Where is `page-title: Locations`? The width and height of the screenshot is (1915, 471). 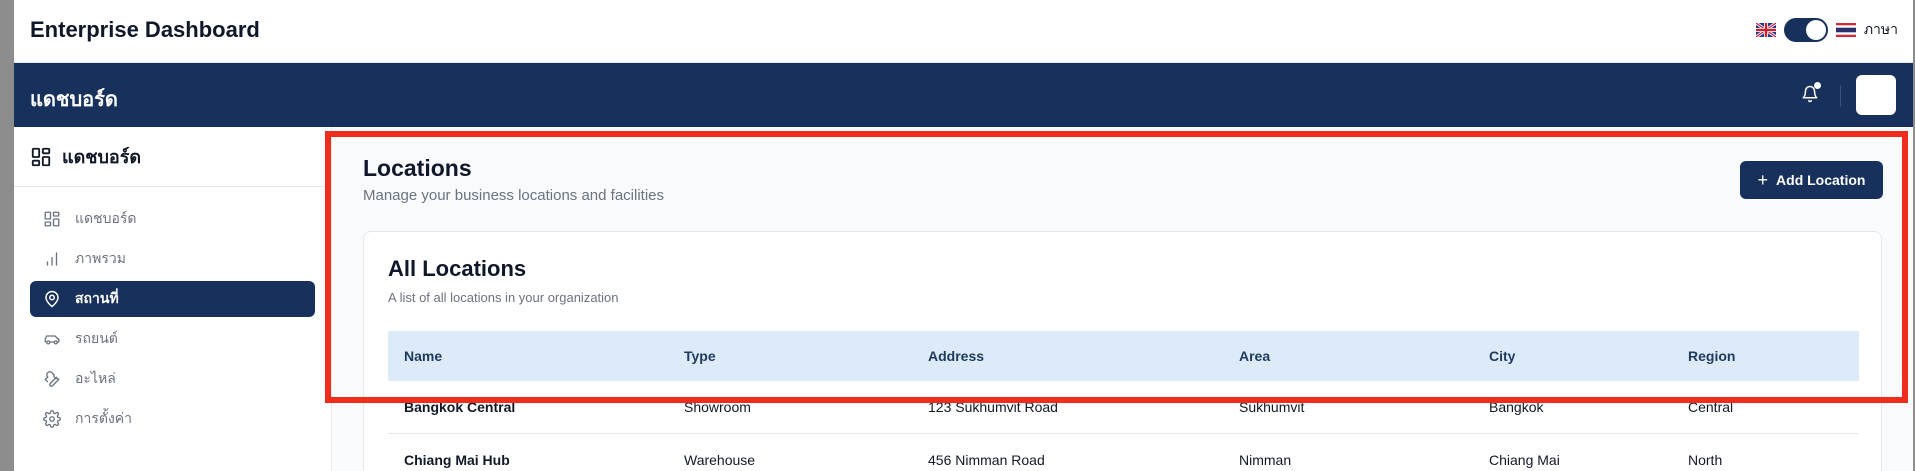
page-title: Locations is located at coordinates (417, 168).